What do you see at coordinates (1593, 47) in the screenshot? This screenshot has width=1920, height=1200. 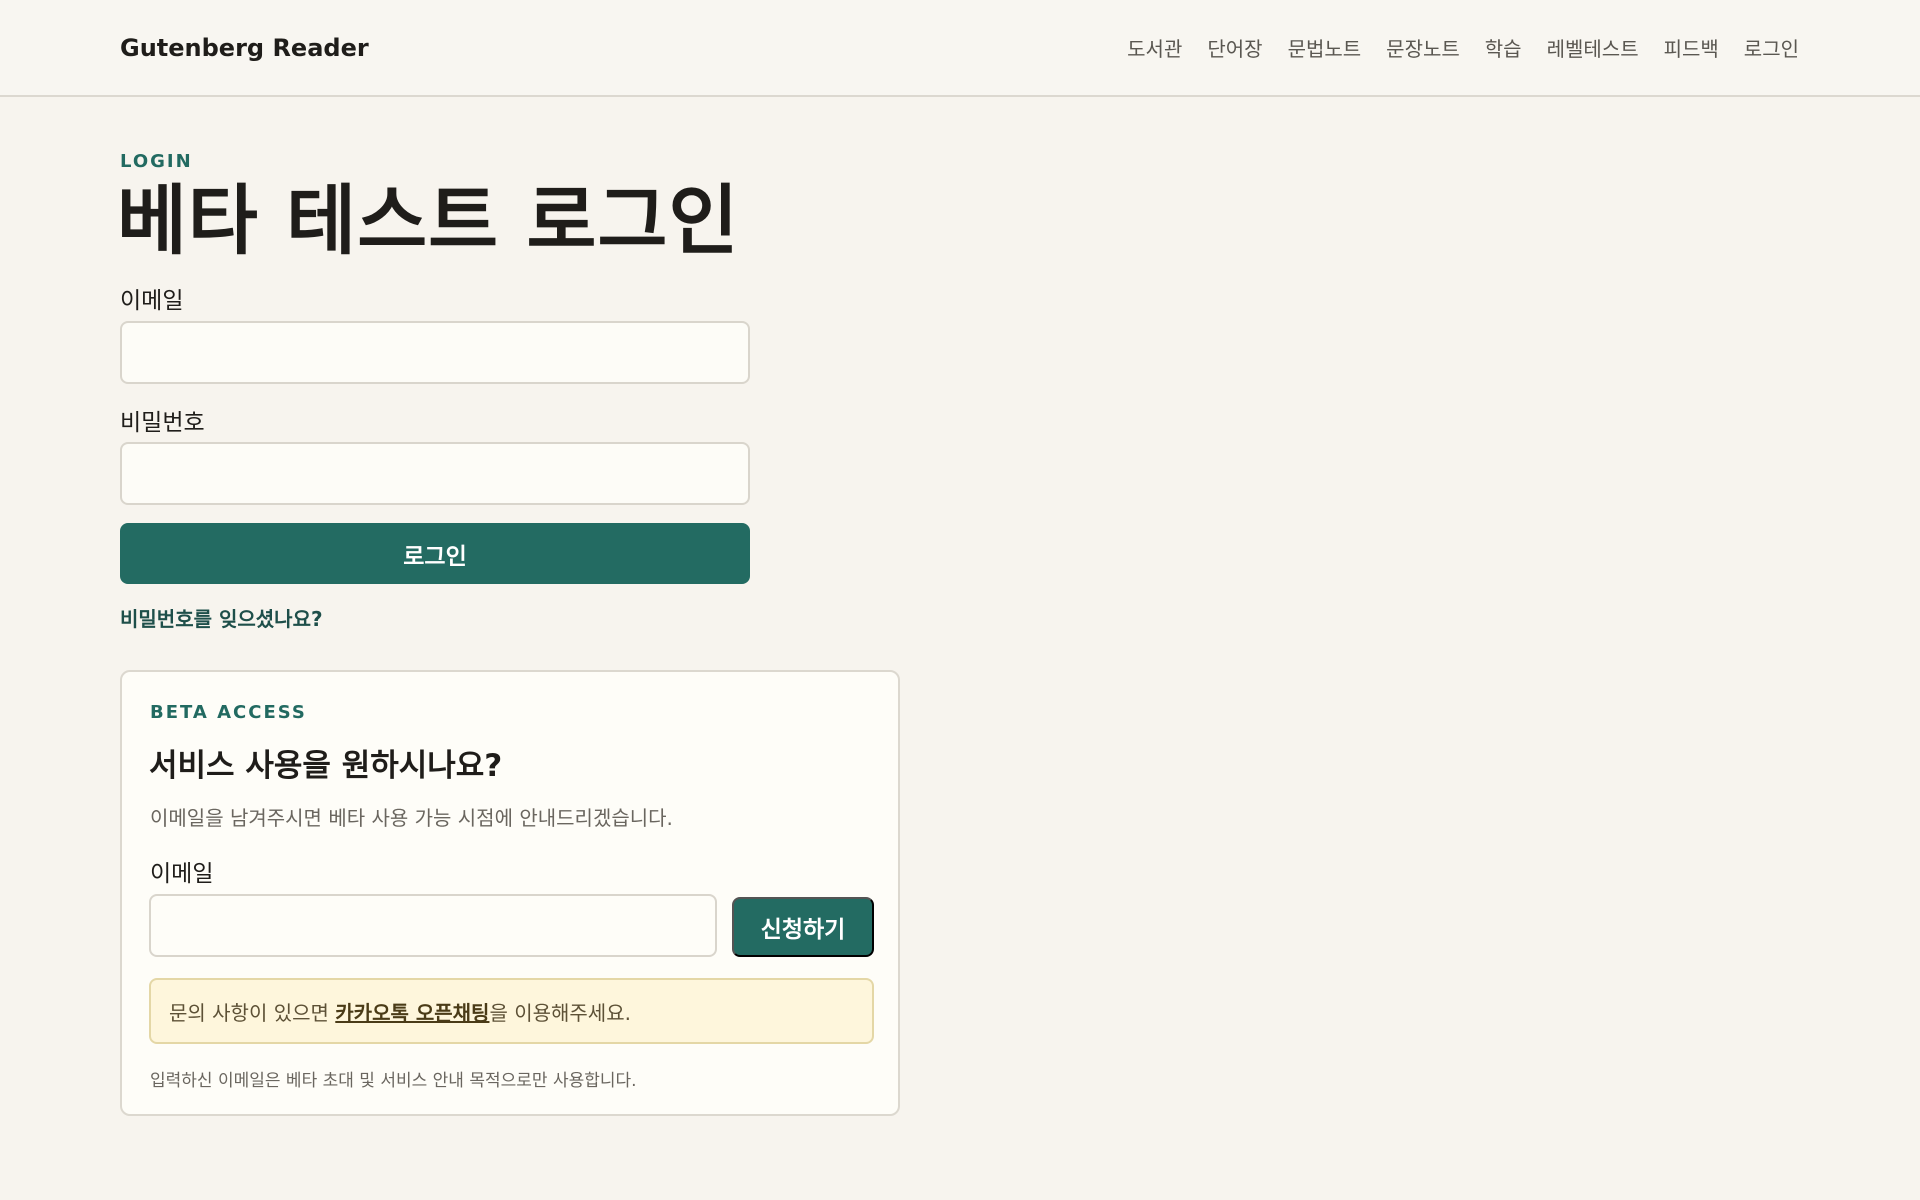 I see `nav-item-level-test: 레벨테스트` at bounding box center [1593, 47].